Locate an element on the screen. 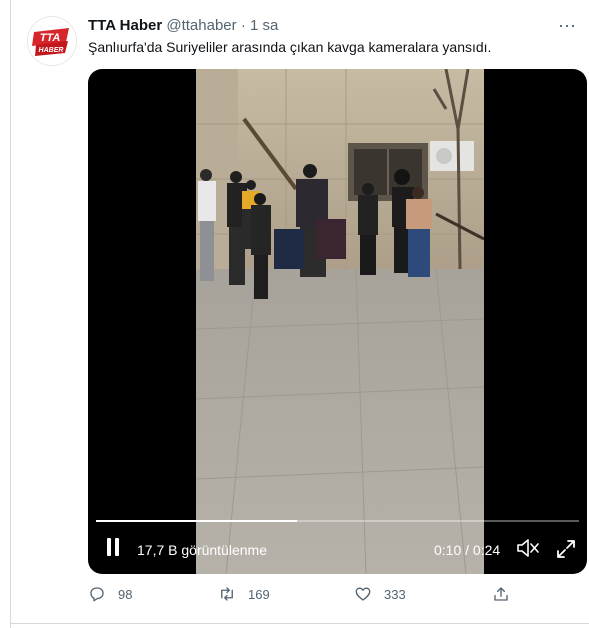  retweet-button: 169 is located at coordinates (244, 594).